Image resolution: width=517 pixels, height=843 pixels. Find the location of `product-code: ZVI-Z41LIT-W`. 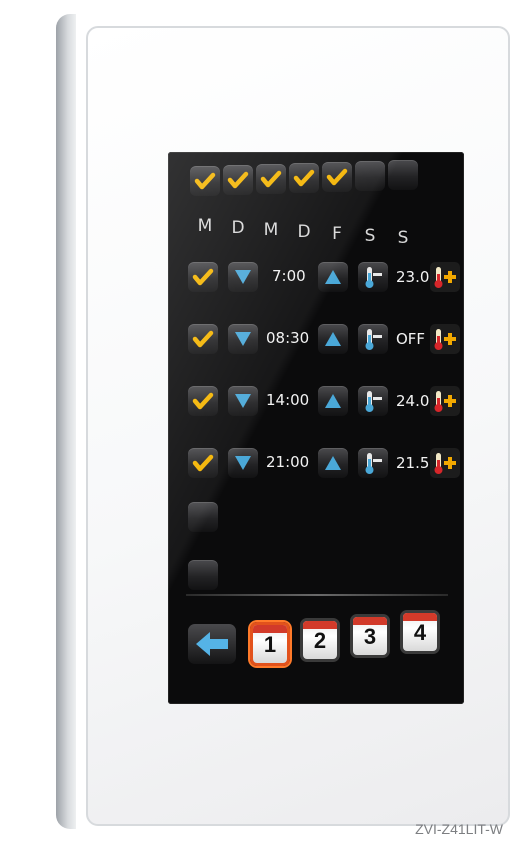

product-code: ZVI-Z41LIT-W is located at coordinates (459, 829).